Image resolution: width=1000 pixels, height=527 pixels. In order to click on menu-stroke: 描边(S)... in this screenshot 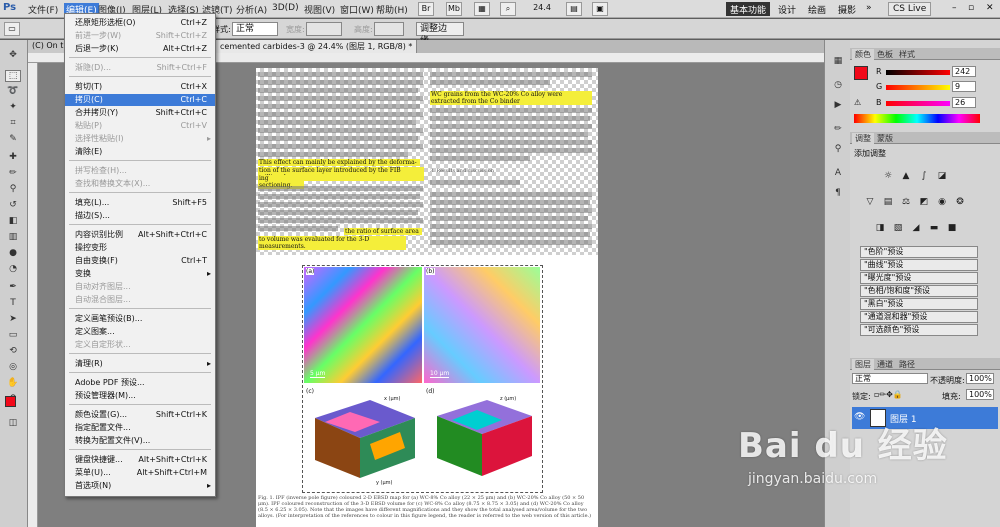, I will do `click(140, 216)`.